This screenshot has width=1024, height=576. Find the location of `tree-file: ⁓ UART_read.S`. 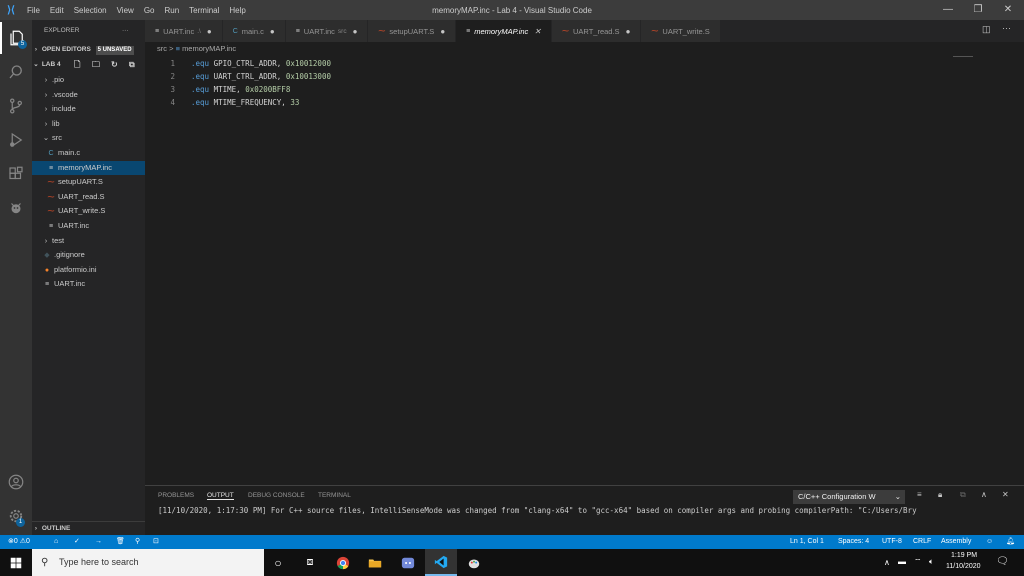

tree-file: ⁓ UART_read.S is located at coordinates (88, 197).